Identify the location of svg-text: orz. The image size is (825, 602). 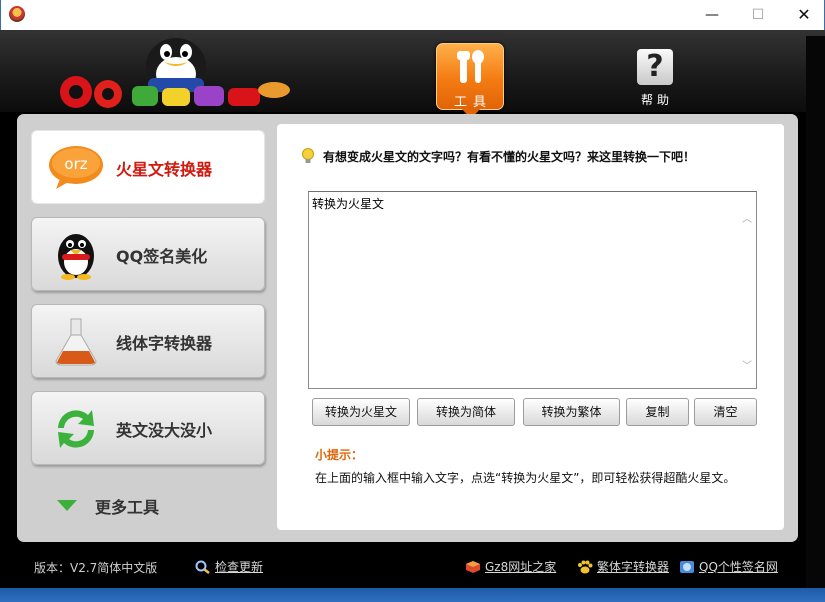
(75, 164).